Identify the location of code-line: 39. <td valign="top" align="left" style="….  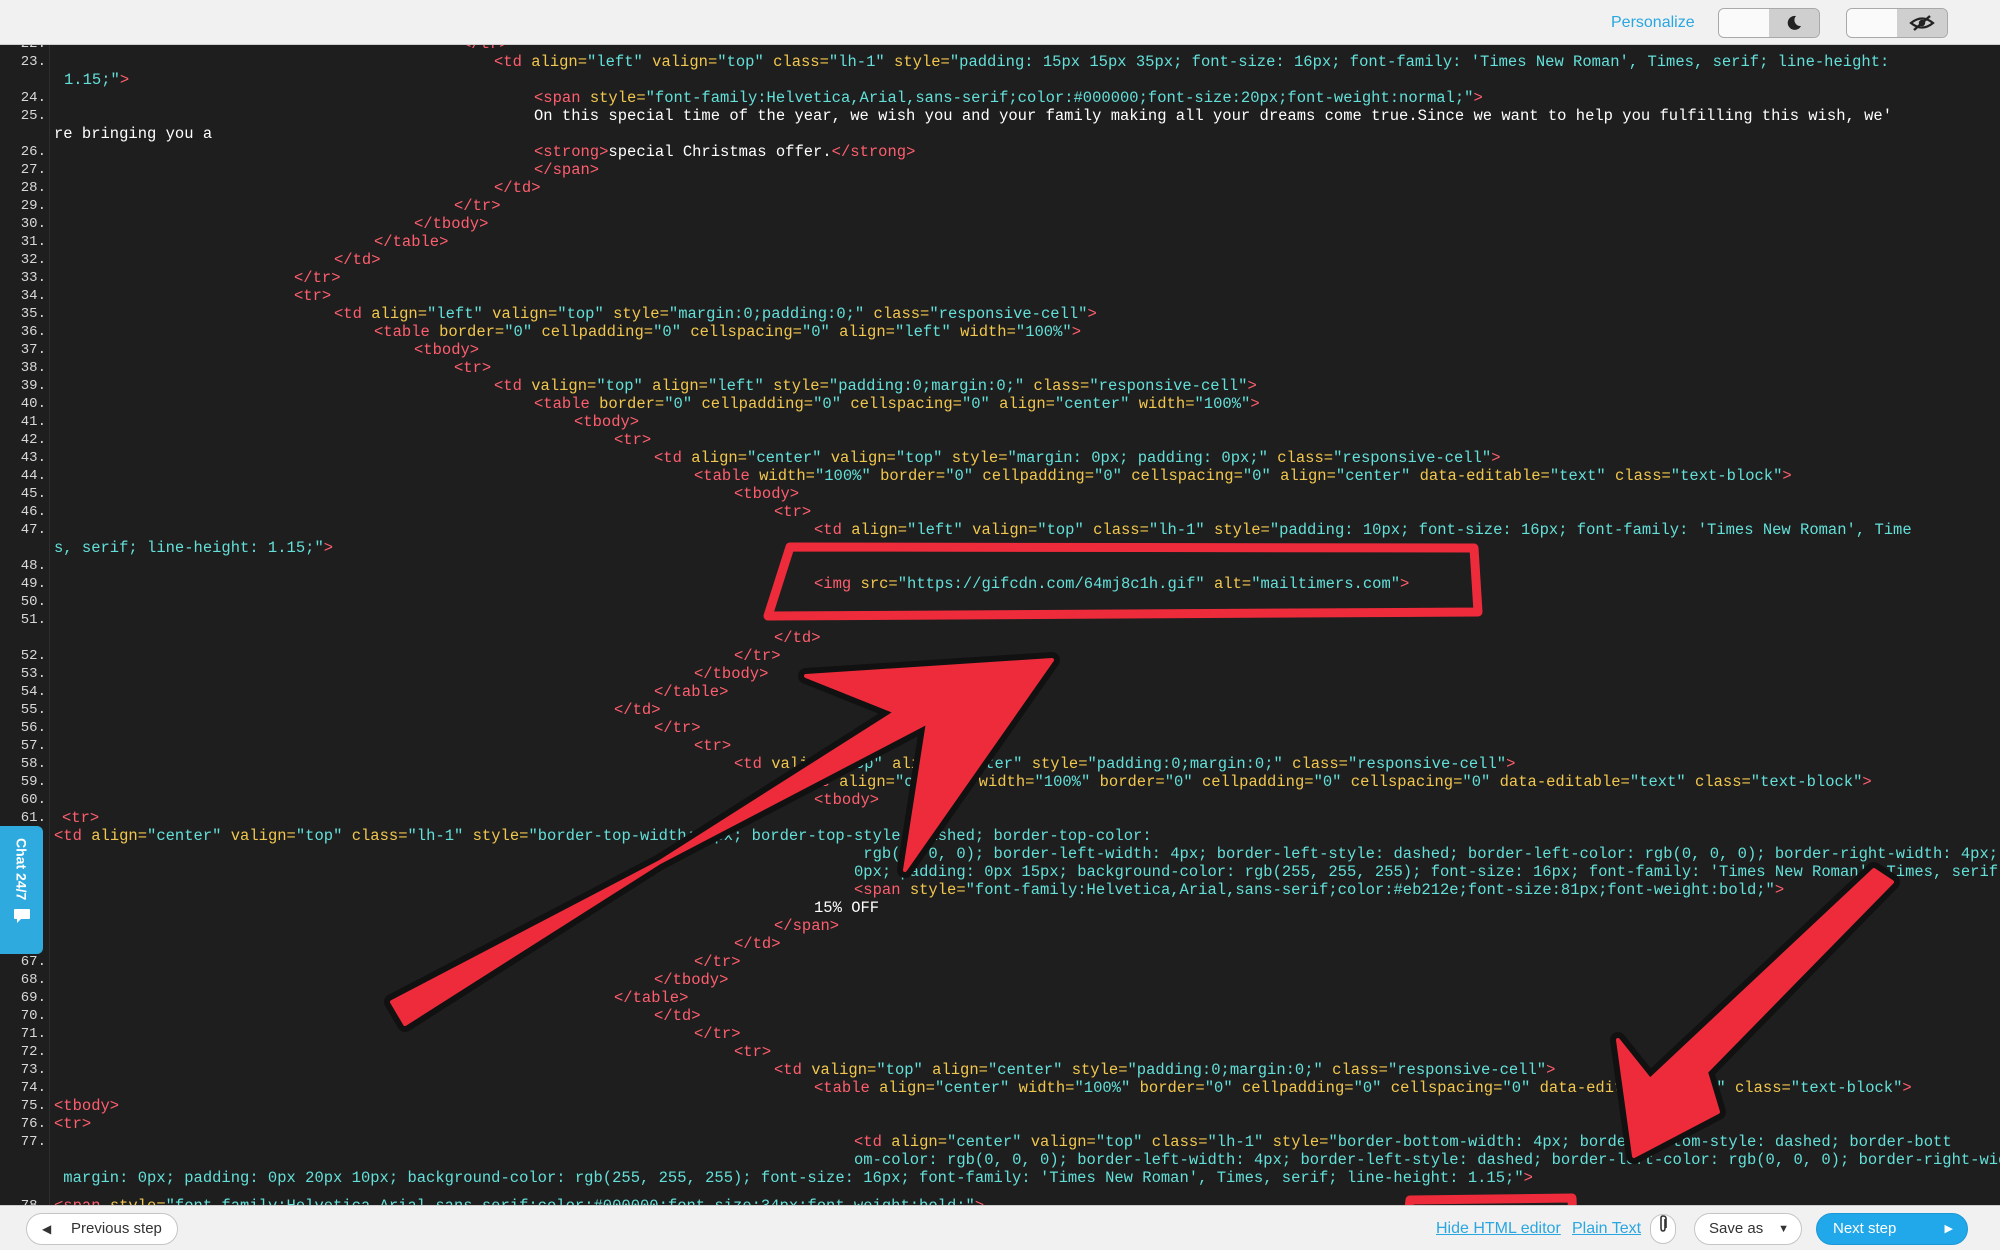
(1000, 386).